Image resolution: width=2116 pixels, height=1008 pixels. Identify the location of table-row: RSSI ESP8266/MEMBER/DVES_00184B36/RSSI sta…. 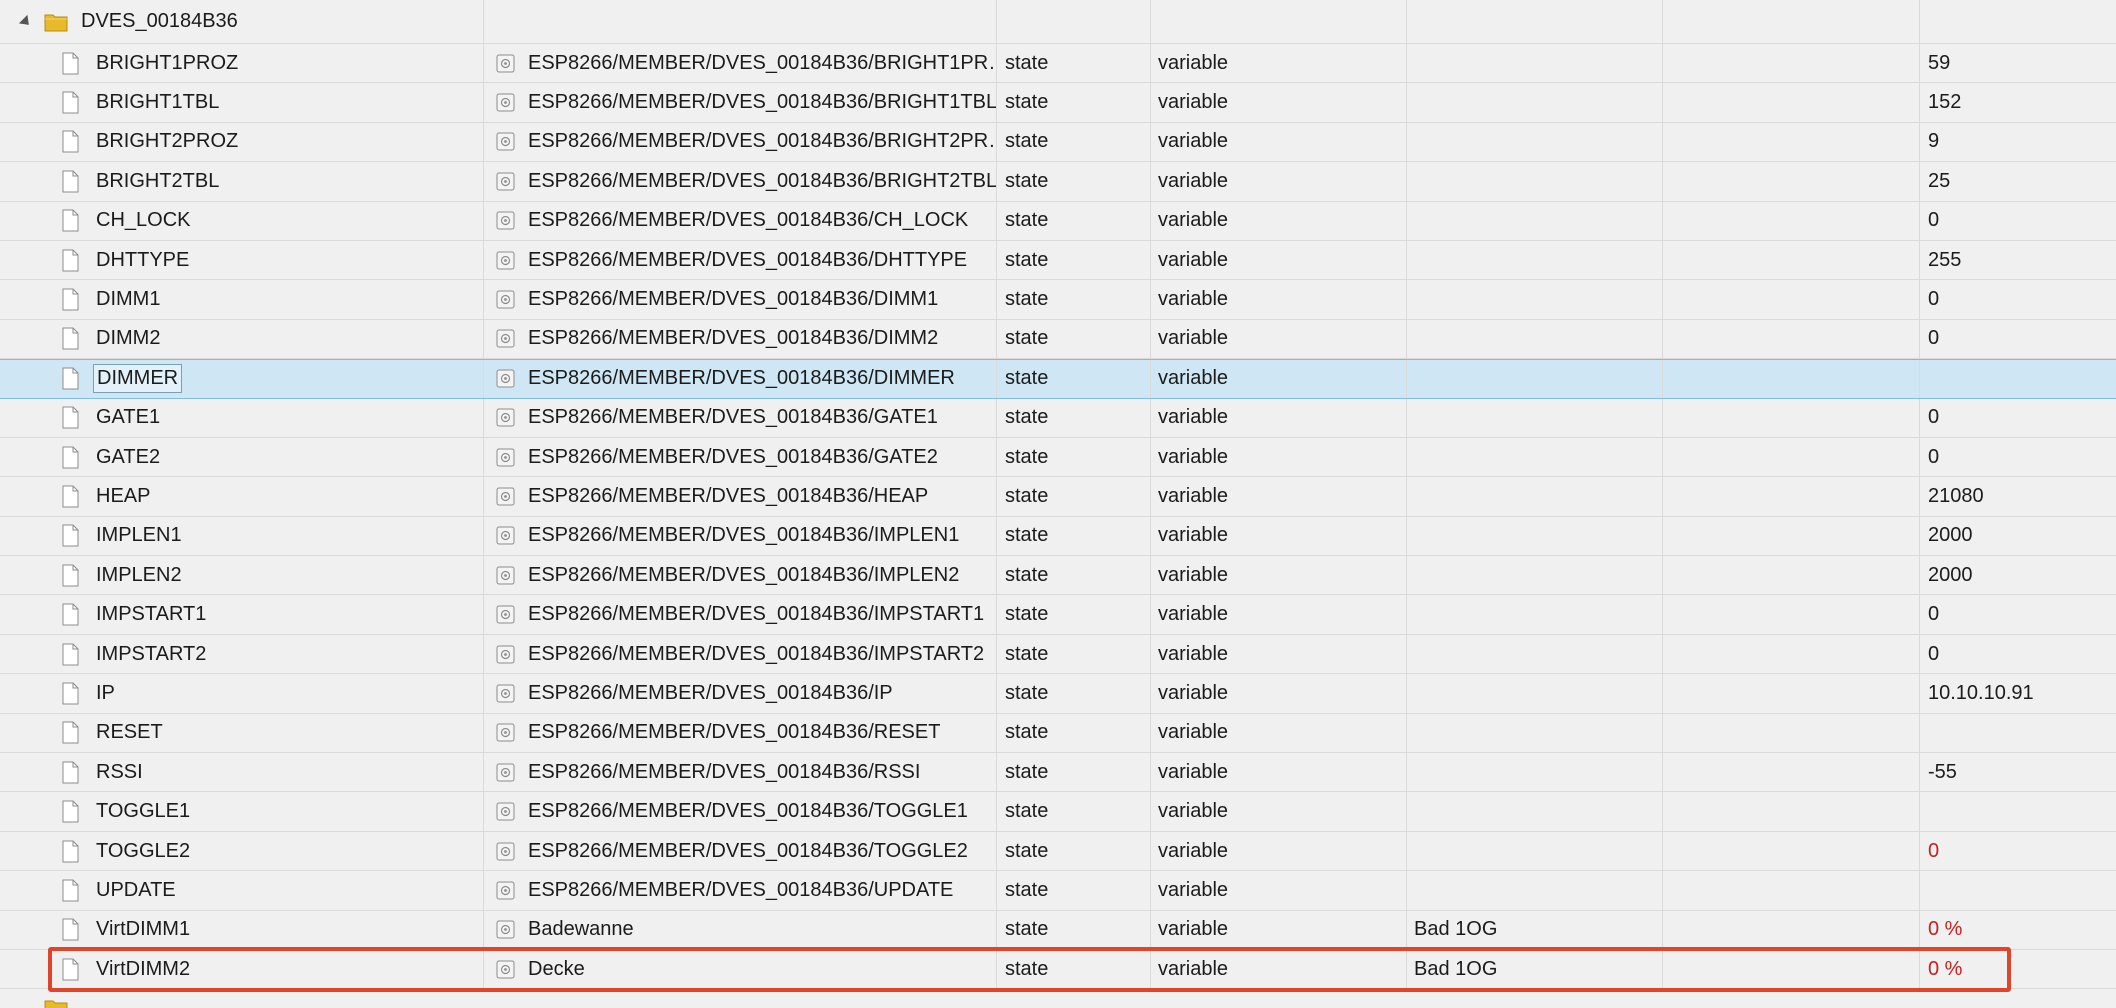
(1058, 773).